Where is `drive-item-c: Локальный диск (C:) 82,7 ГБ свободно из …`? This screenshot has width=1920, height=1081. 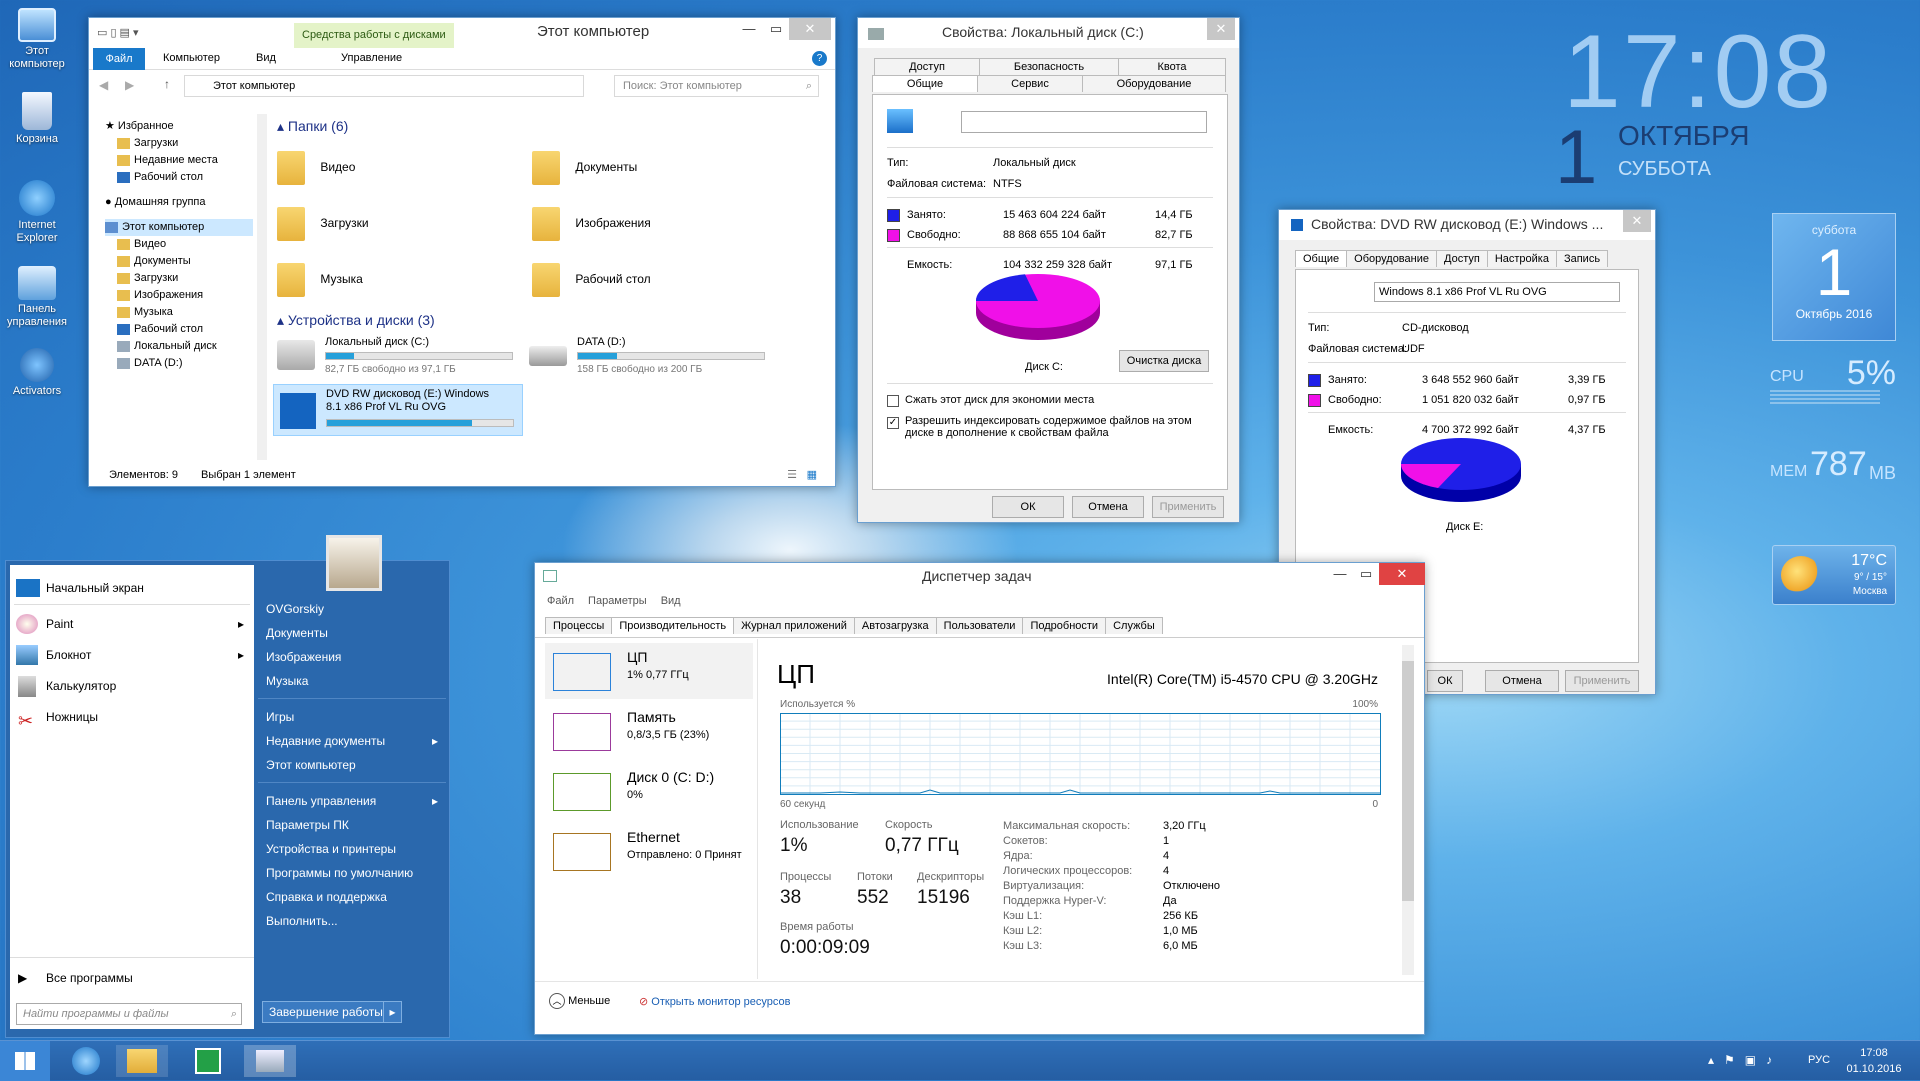 drive-item-c: Локальный диск (C:) 82,7 ГБ свободно из … is located at coordinates (397, 357).